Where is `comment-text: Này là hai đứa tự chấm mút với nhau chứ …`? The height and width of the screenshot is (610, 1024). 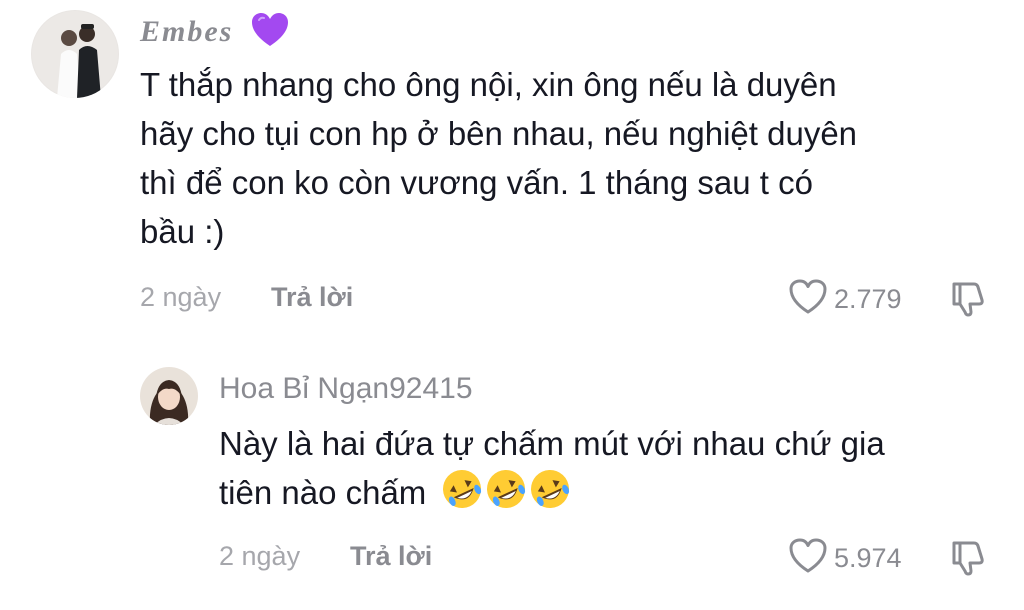
comment-text: Này là hai đứa tự chấm mút với nhau chứ … is located at coordinates (614, 468).